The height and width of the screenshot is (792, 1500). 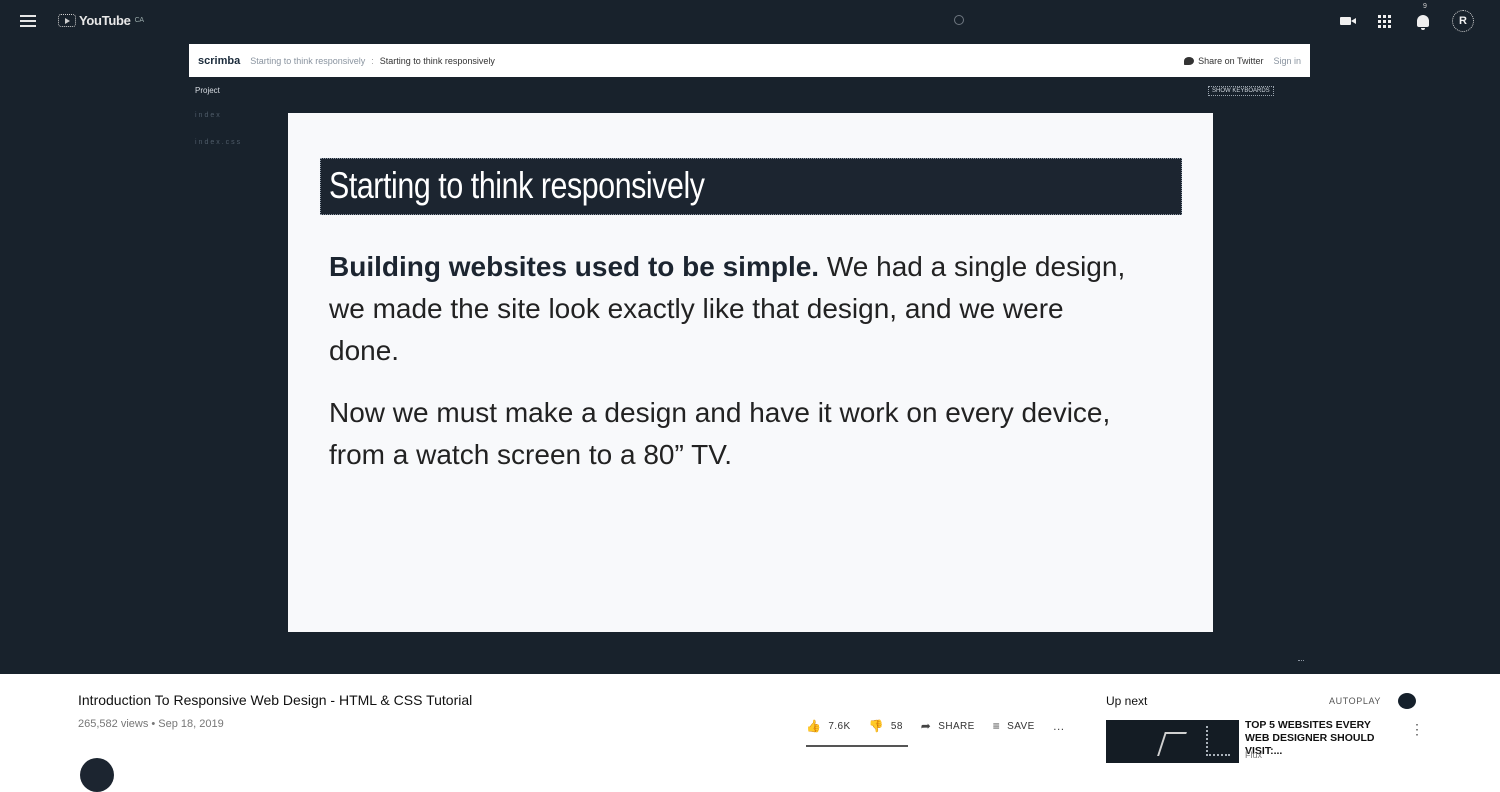 What do you see at coordinates (1301, 661) in the screenshot?
I see `player-corner-mark` at bounding box center [1301, 661].